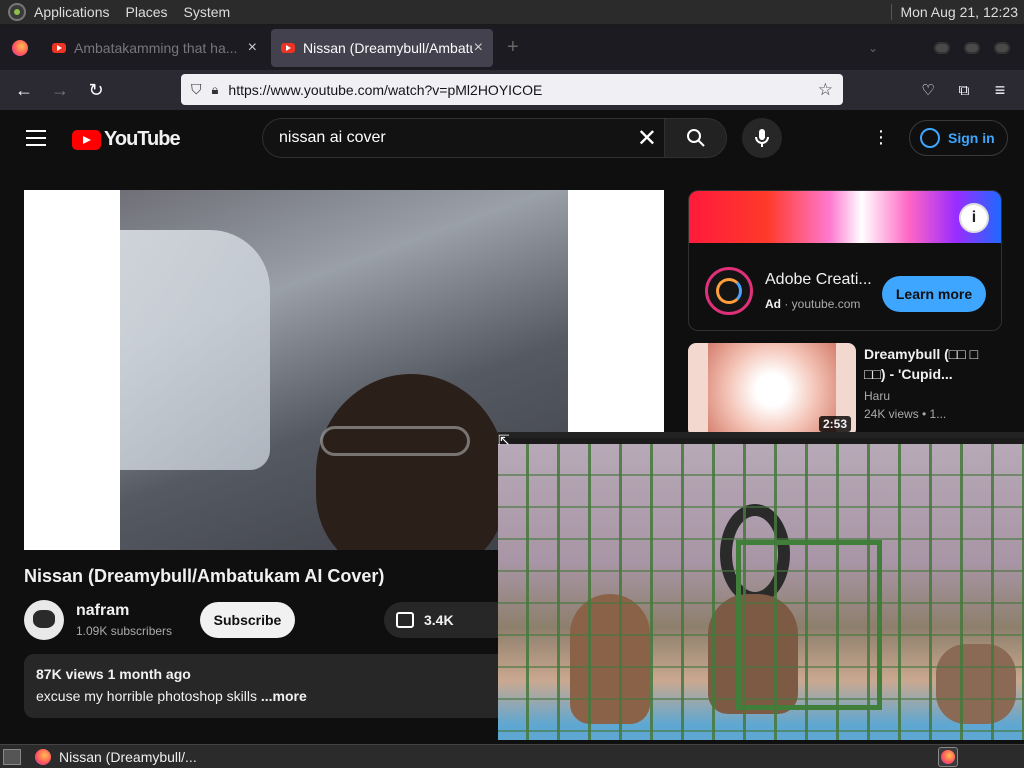  I want to click on youtube-header: YouTube nissan ai cover ✕ · · · Sign in, so click(512, 138).